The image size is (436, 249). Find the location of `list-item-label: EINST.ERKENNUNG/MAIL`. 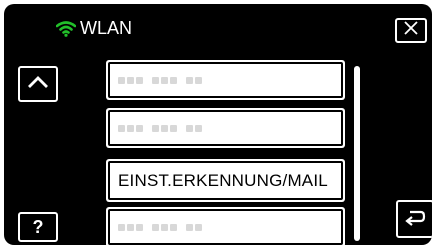

list-item-label: EINST.ERKENNUNG/MAIL is located at coordinates (223, 180).